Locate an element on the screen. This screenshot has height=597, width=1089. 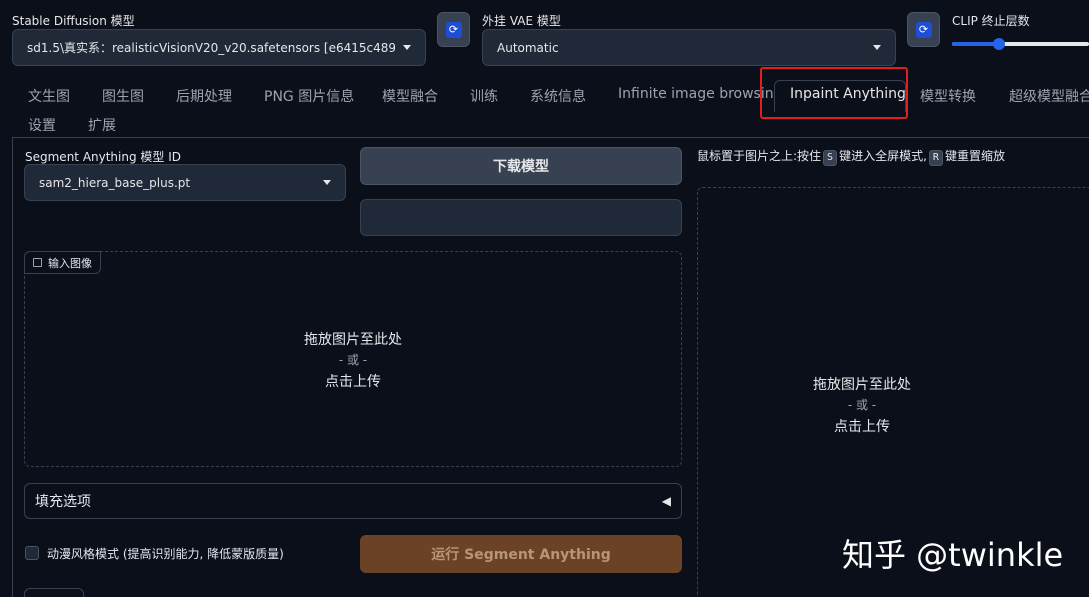
sd-model-refresh-button: ⟳ is located at coordinates (453, 29).